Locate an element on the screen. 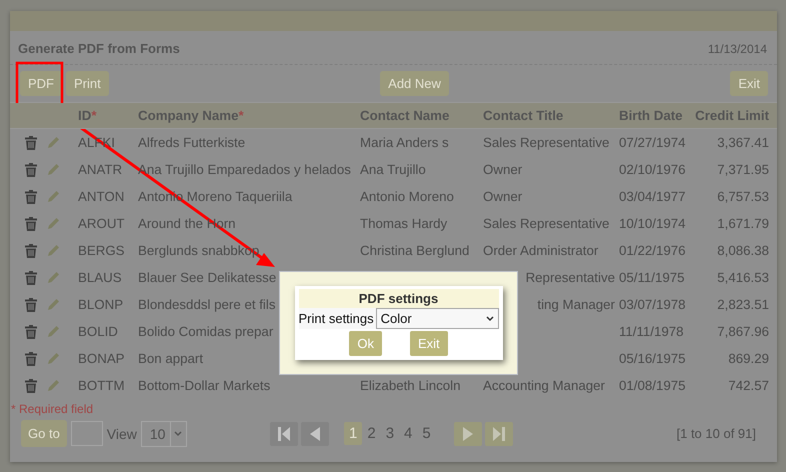  table-cell-text: Bolido Comidas prepar is located at coordinates (205, 331).